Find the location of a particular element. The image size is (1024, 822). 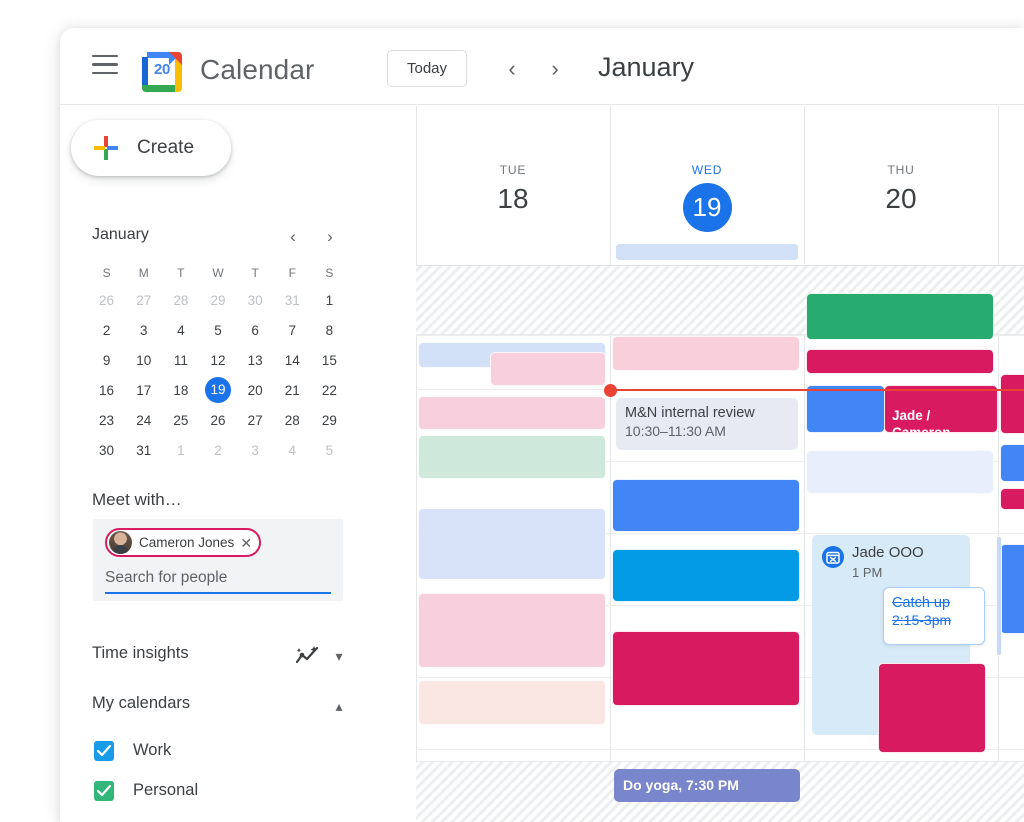

mini-calendar-day: 11 is located at coordinates (180, 360).